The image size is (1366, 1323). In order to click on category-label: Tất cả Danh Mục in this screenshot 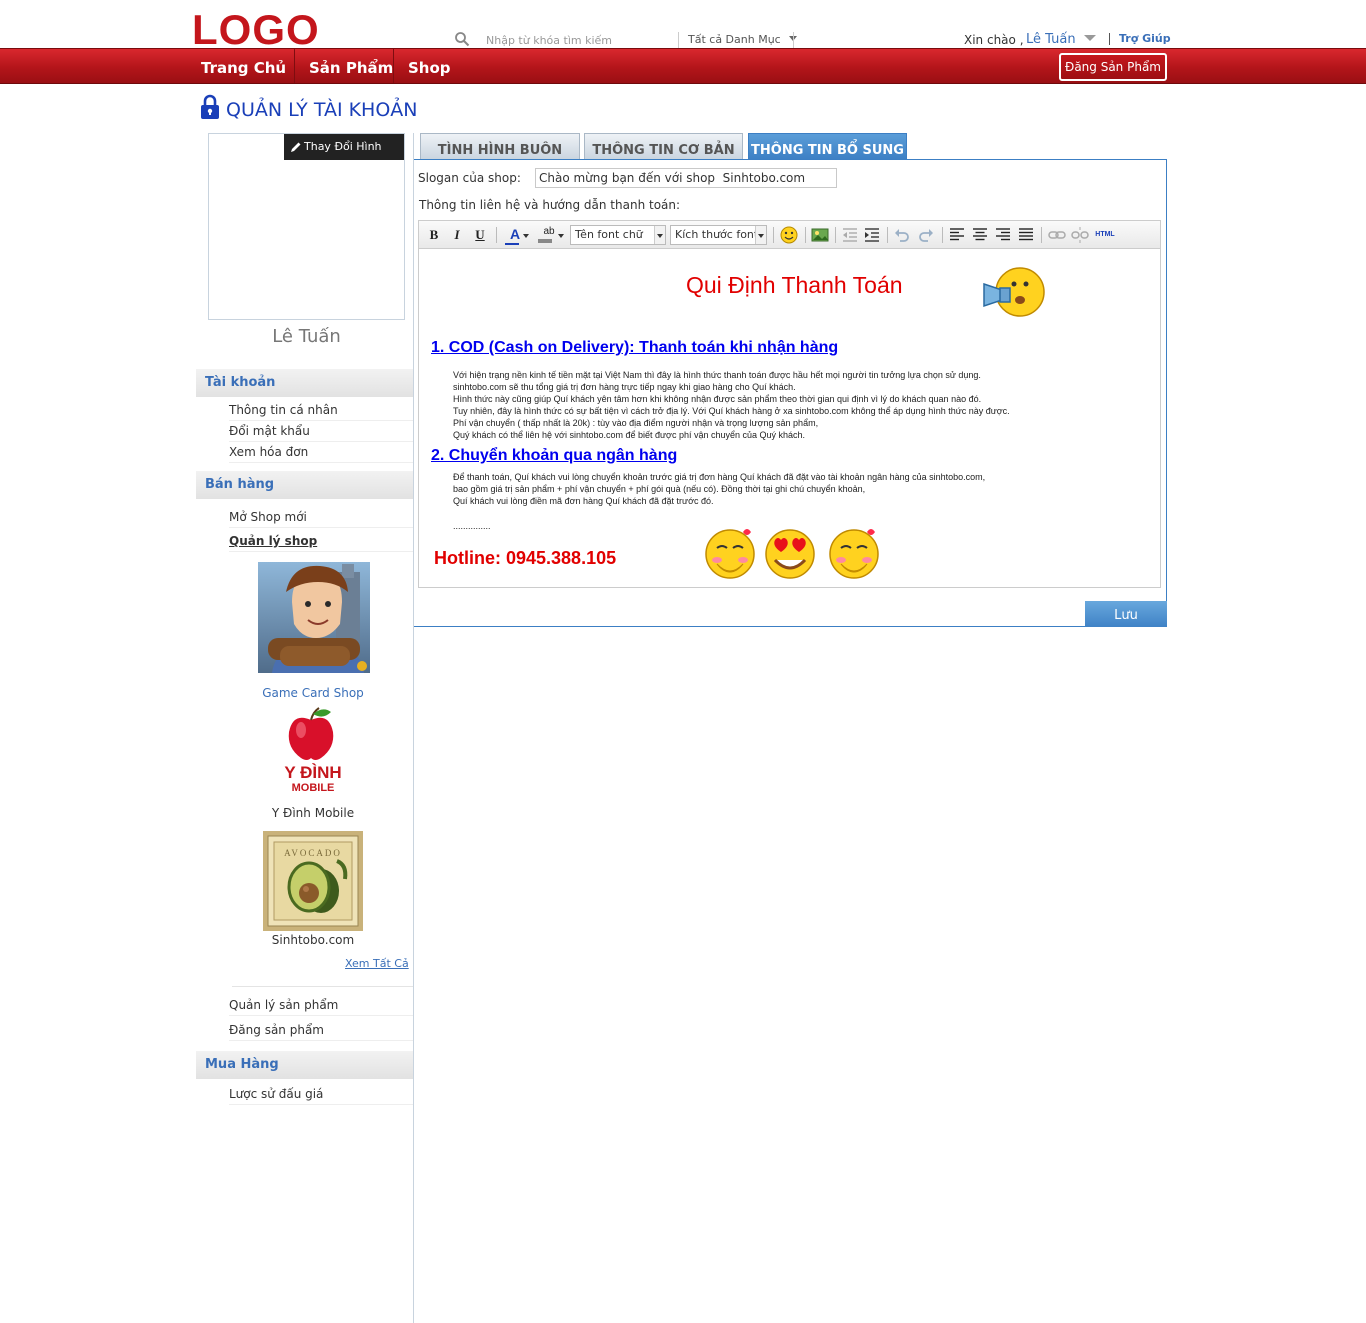, I will do `click(734, 39)`.